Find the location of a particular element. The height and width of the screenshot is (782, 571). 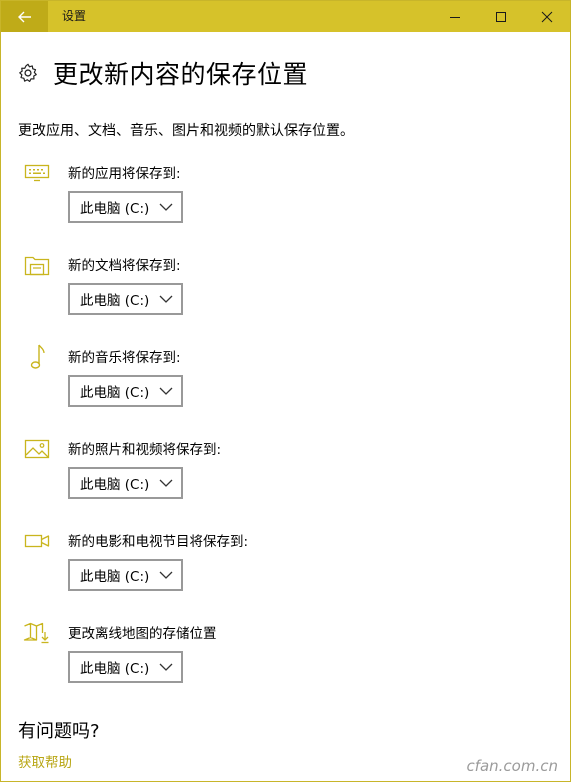

photo-icon is located at coordinates (37, 449).